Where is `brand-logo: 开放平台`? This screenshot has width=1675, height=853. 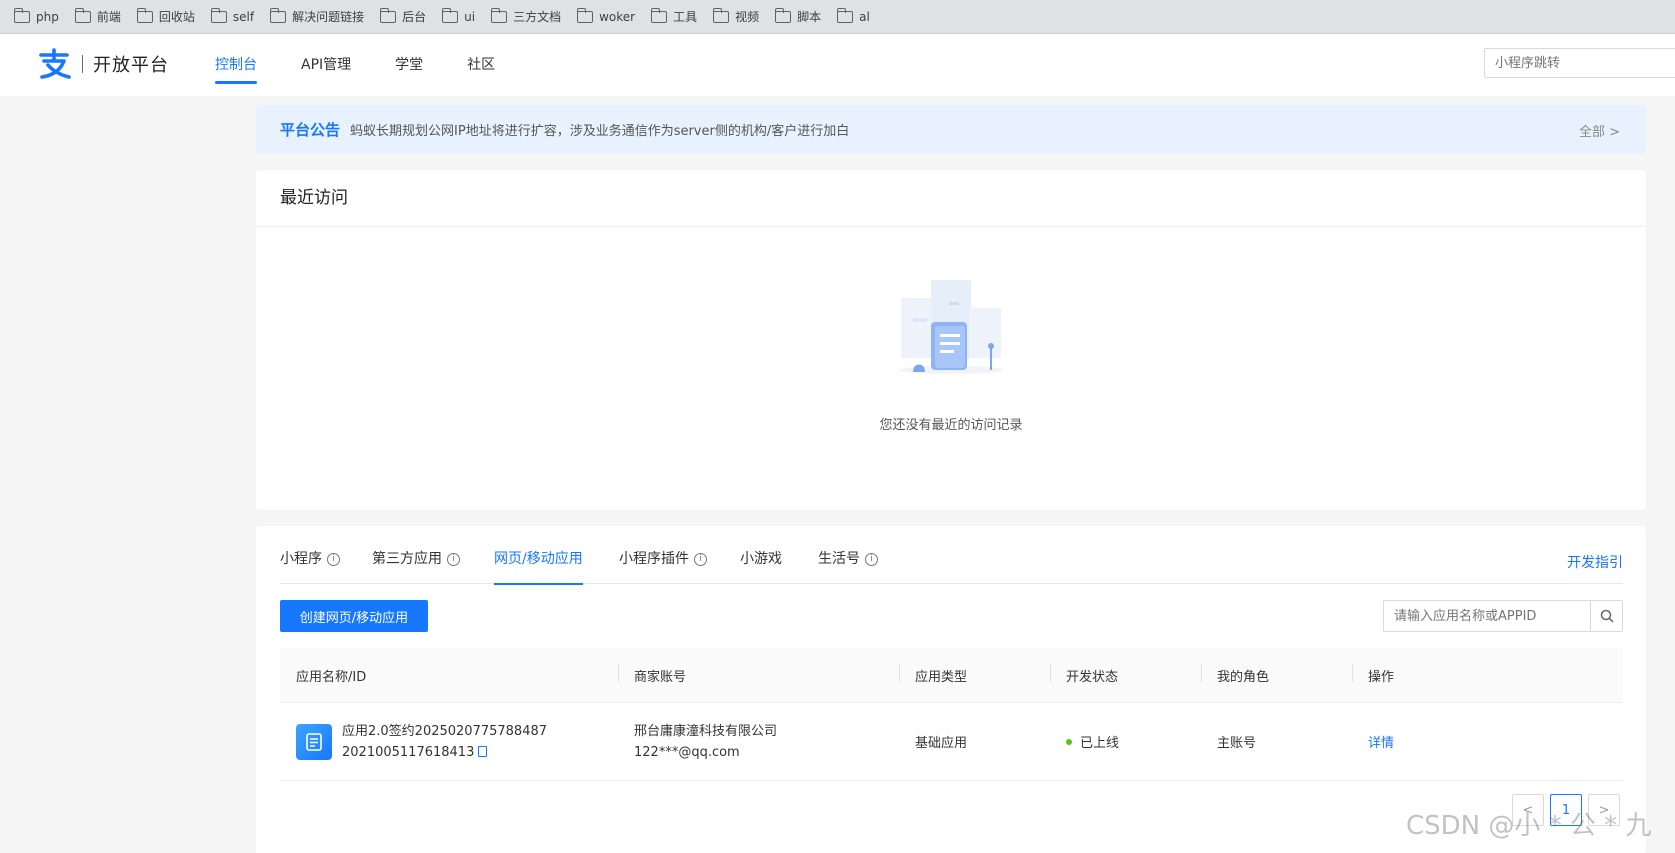
brand-logo: 开放平台 is located at coordinates (103, 64).